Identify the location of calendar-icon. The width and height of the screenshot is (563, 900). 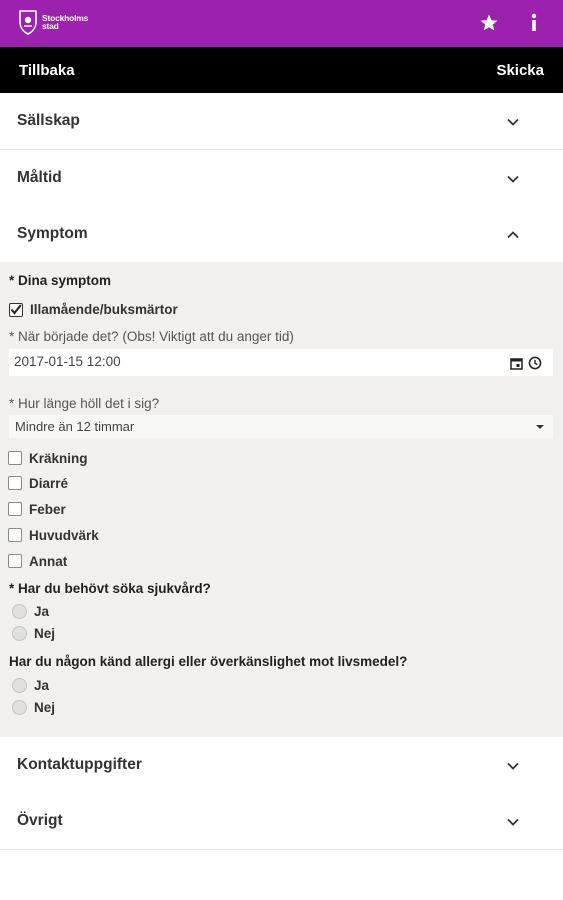
(516, 363).